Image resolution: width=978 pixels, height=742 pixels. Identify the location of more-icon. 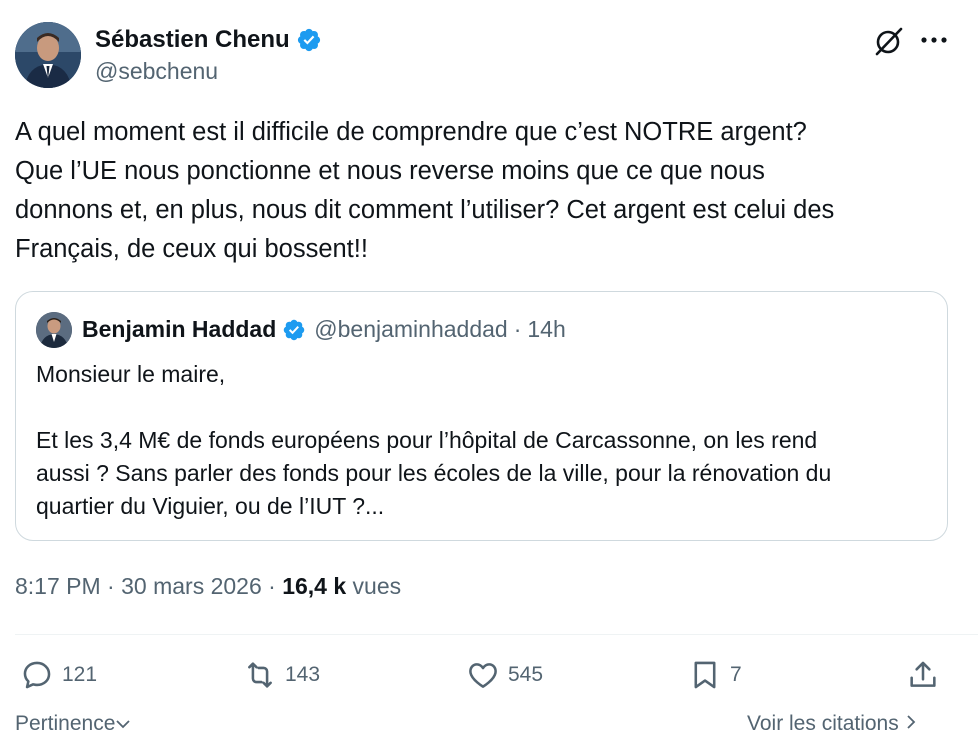
(934, 40).